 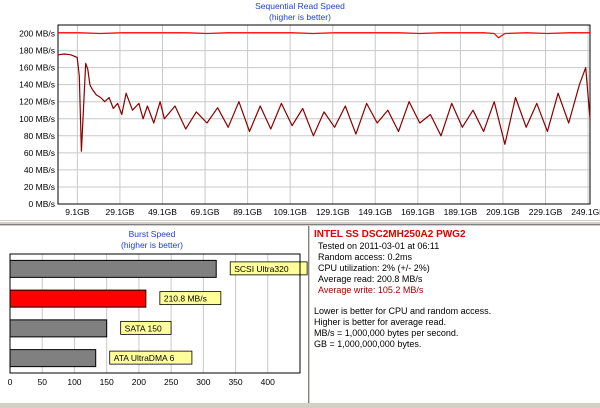 What do you see at coordinates (37, 102) in the screenshot?
I see `seq-y-tick-label: 120 MB/s` at bounding box center [37, 102].